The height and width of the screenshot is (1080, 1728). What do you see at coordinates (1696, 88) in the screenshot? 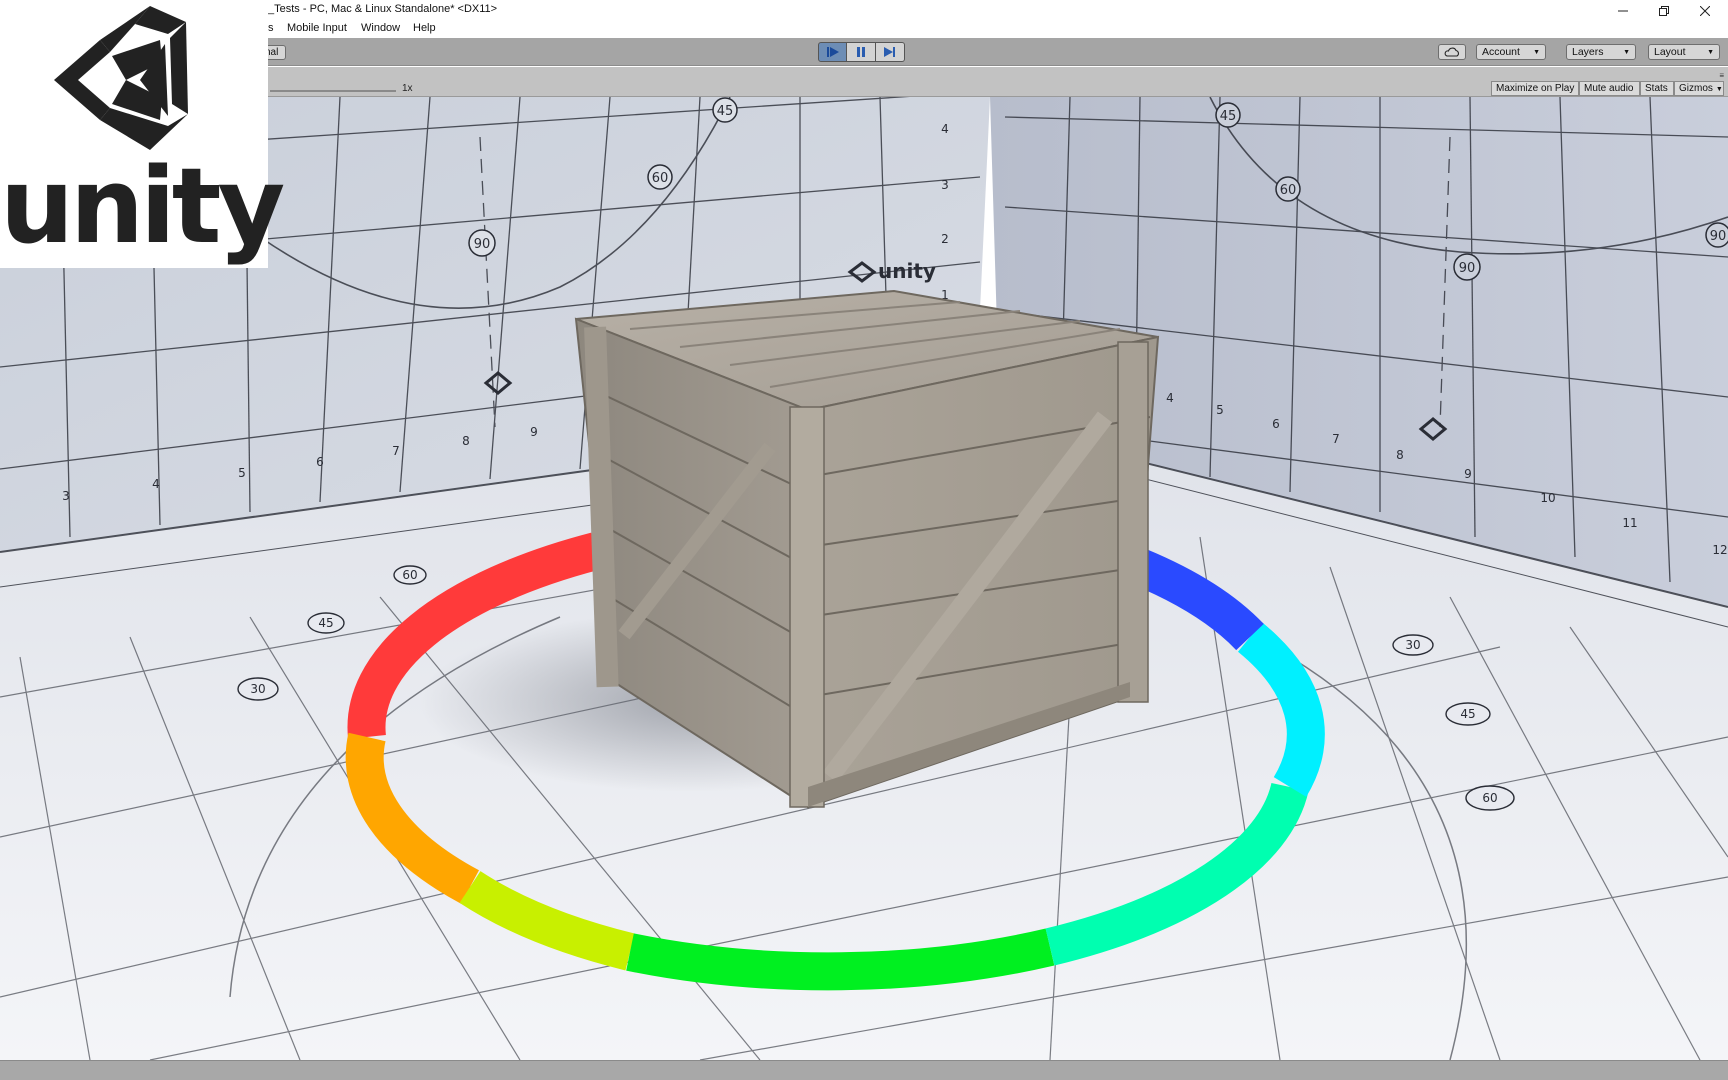
I see `gizmos-label: Gizmos` at bounding box center [1696, 88].